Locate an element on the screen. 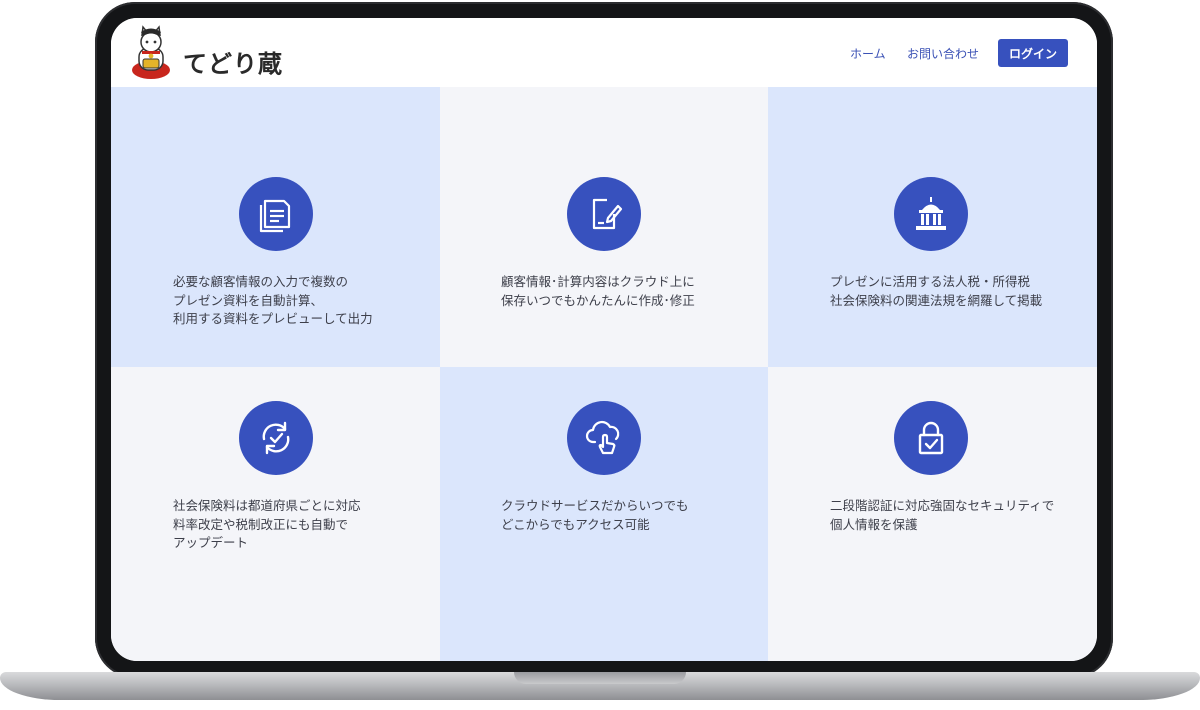 This screenshot has width=1200, height=710. logo: てどり蔵 is located at coordinates (209, 52).